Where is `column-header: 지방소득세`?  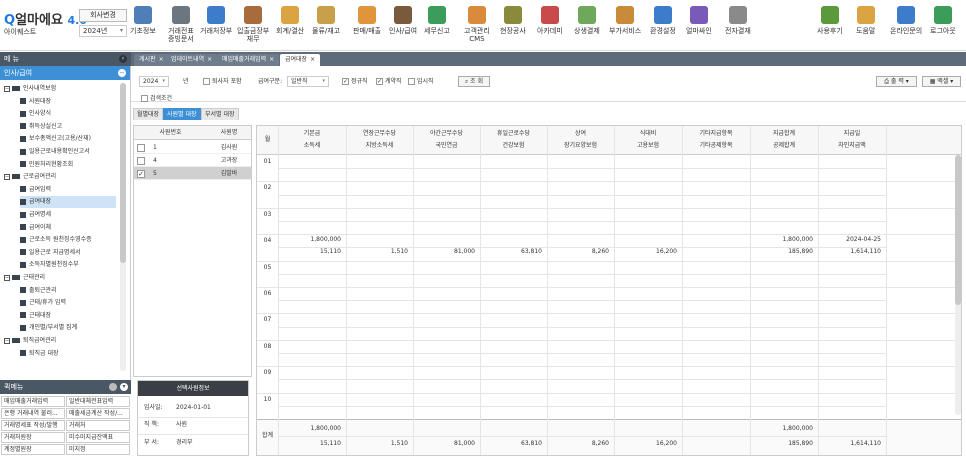
column-header: 지방소득세 is located at coordinates (379, 146).